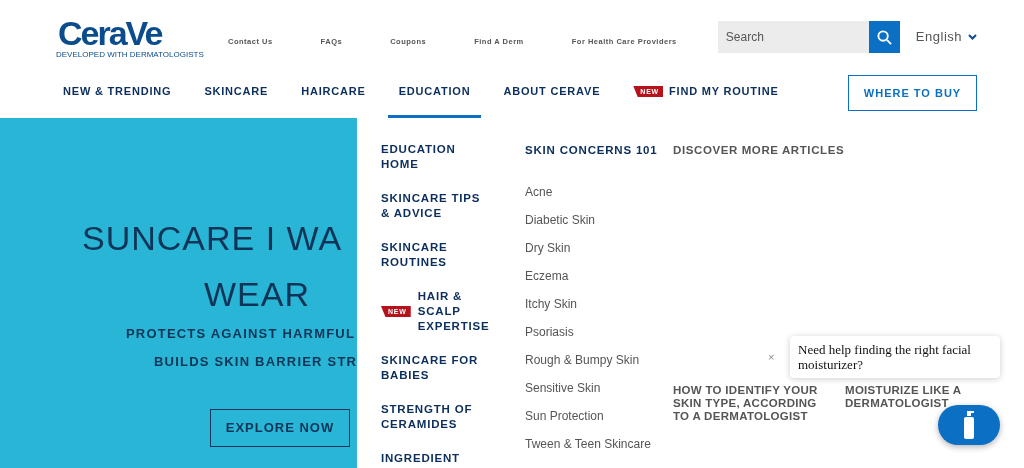  Describe the element at coordinates (592, 150) in the screenshot. I see `column-heading: SKIN CONCERNS 101` at that location.